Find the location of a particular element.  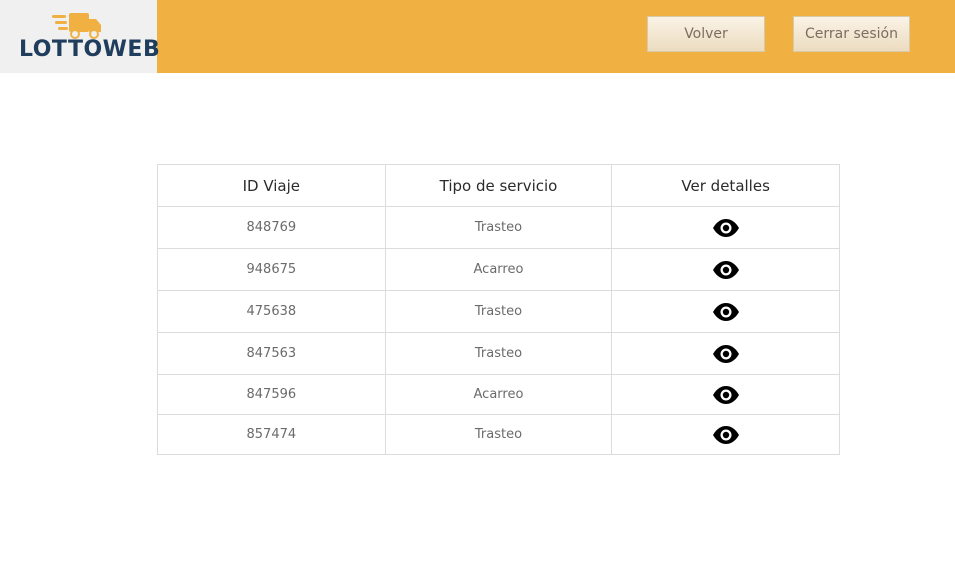

table-row: 857474 Trasteo is located at coordinates (498, 434).